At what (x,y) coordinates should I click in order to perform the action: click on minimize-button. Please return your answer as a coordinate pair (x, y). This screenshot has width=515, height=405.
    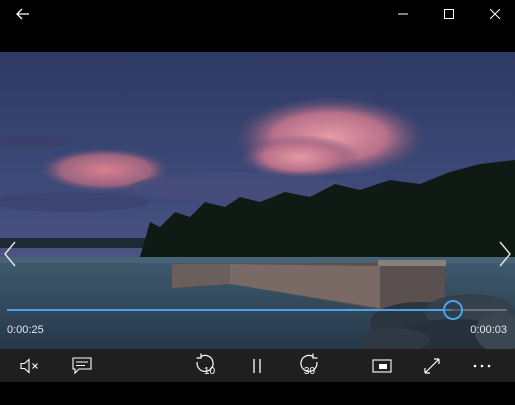
    Looking at the image, I should click on (403, 14).